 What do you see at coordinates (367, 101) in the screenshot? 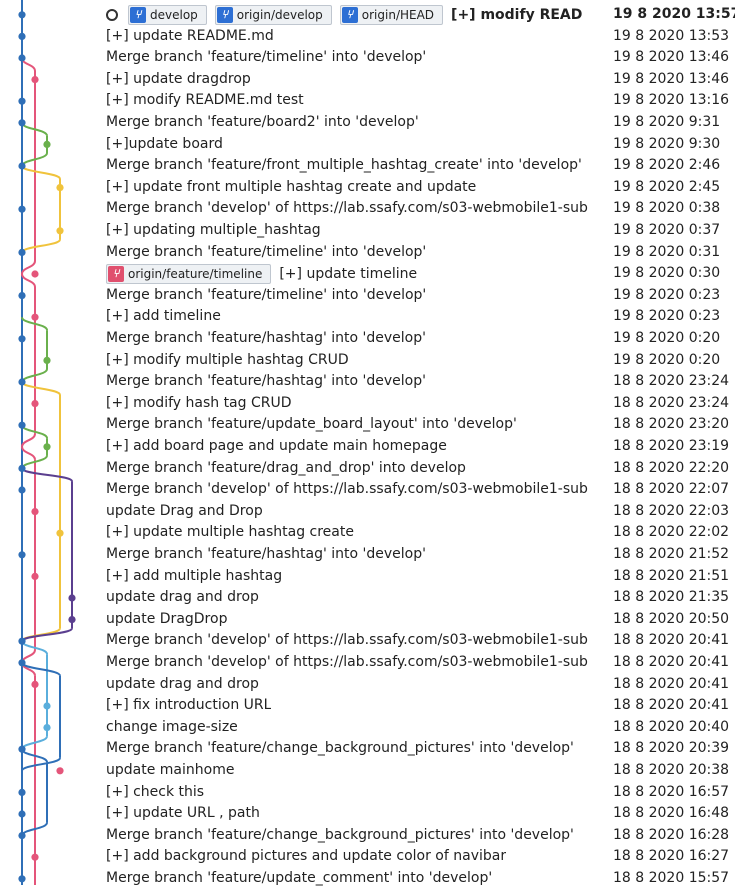
I see `commit-row: [+] modify README.md test 19 8 2020 13:16` at bounding box center [367, 101].